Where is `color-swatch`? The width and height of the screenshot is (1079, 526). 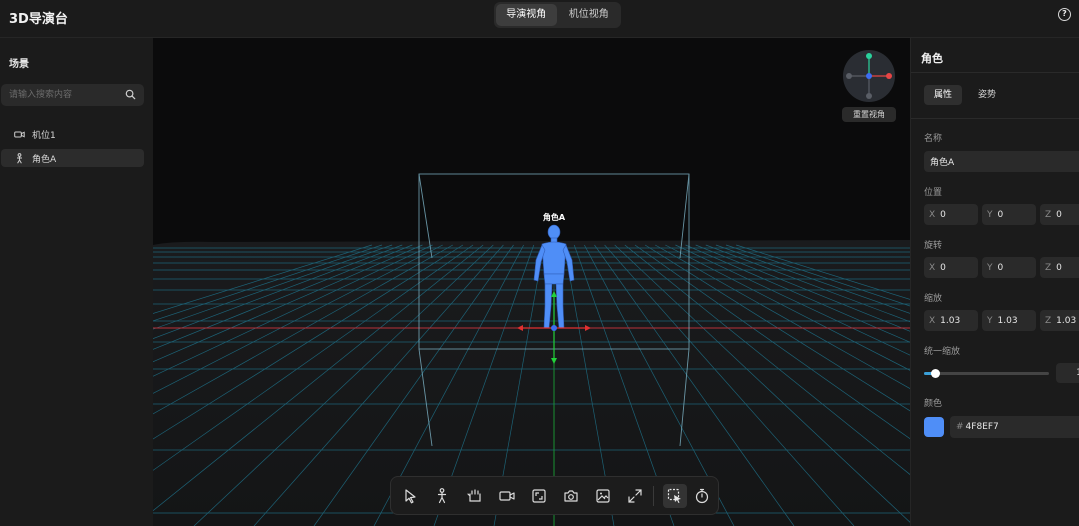
color-swatch is located at coordinates (934, 427).